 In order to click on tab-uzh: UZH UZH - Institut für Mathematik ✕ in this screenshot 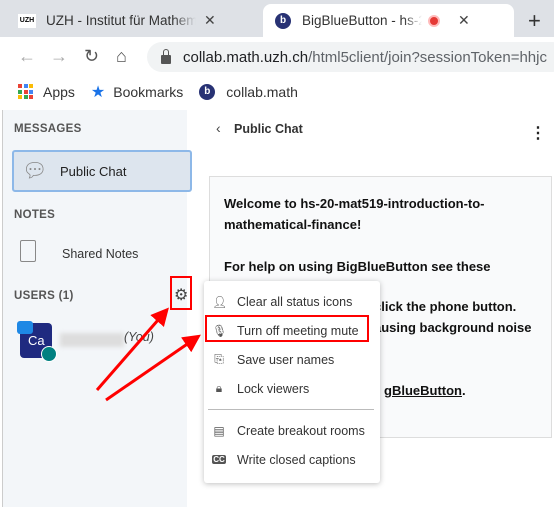, I will do `click(140, 20)`.